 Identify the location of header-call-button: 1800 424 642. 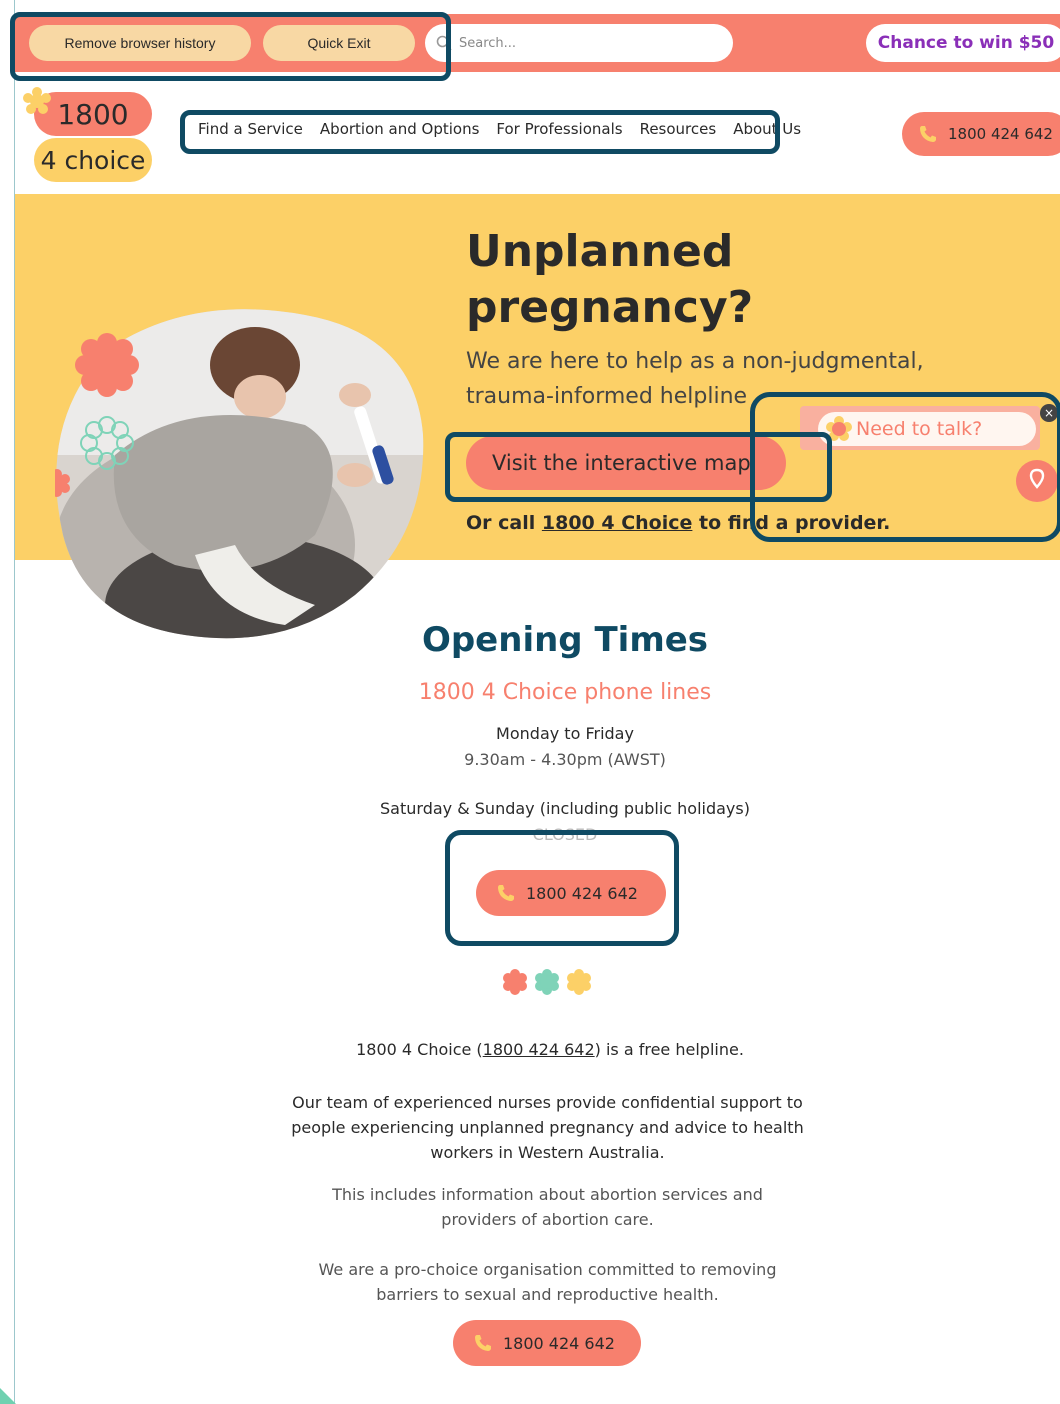
(981, 134).